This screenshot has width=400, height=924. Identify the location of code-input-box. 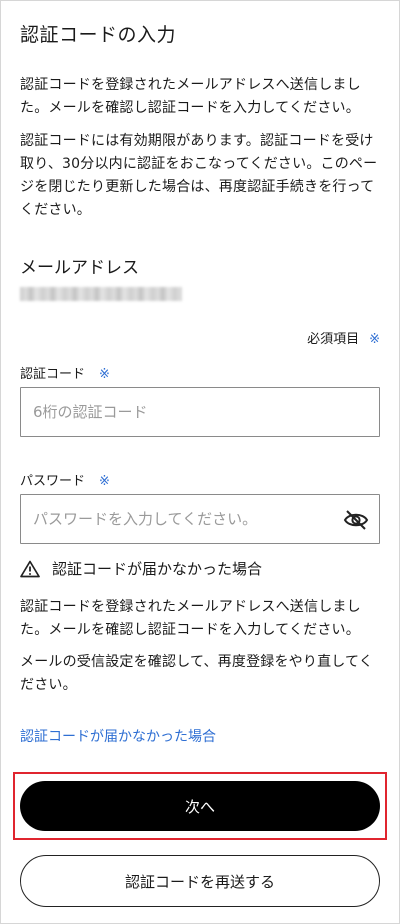
(200, 412).